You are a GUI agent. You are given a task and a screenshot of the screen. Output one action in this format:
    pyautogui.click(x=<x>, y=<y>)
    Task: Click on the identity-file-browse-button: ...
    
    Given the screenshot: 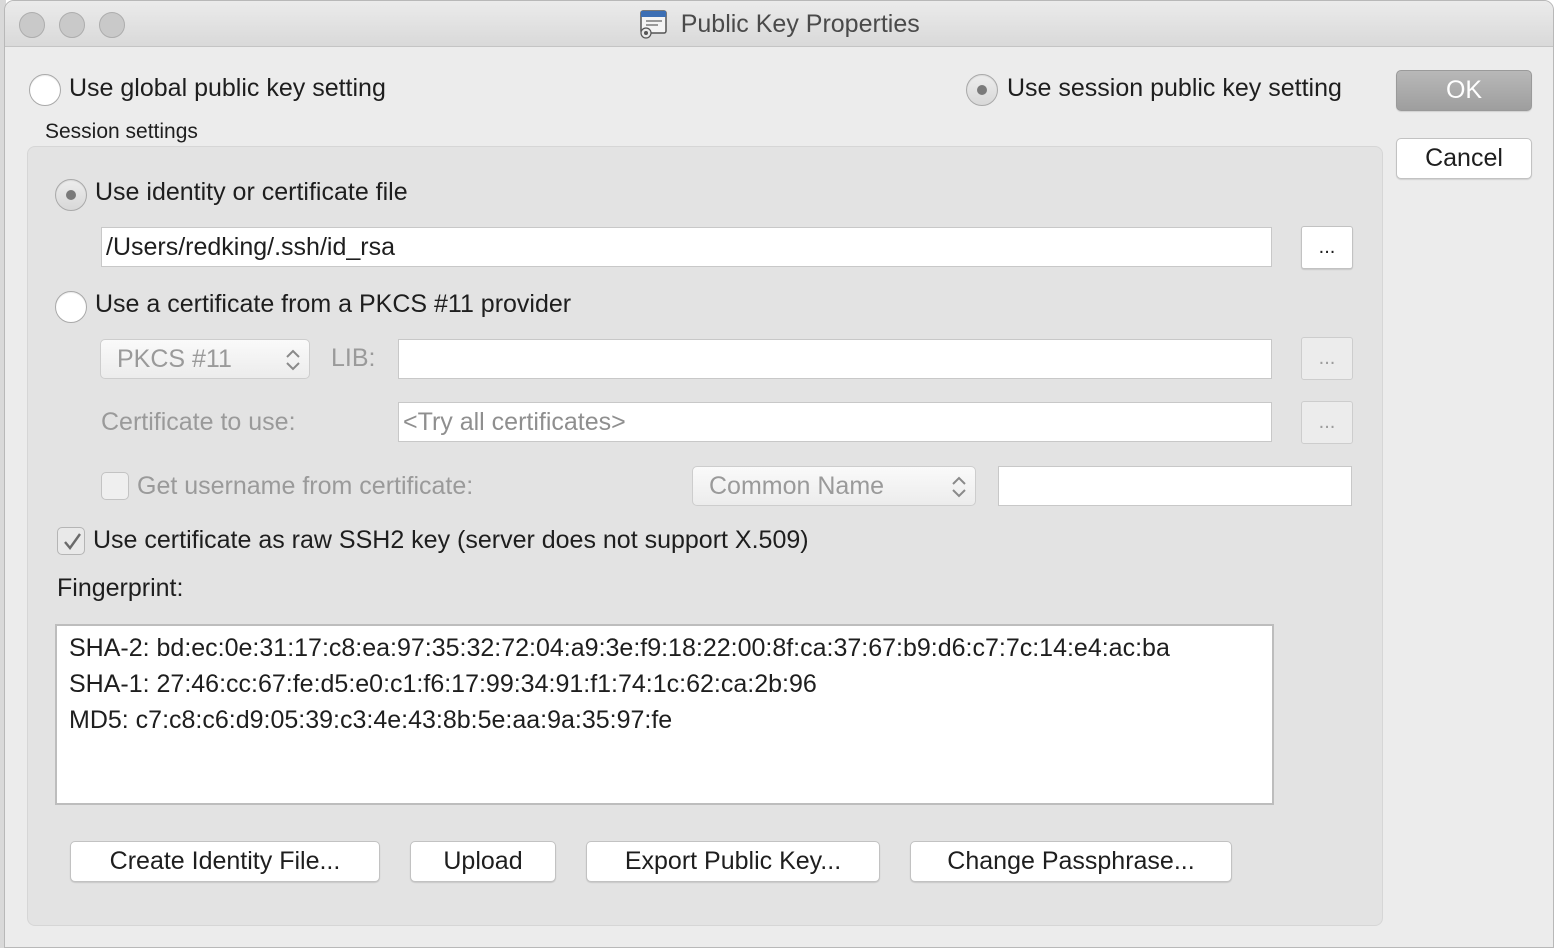 What is the action you would take?
    pyautogui.click(x=1327, y=247)
    